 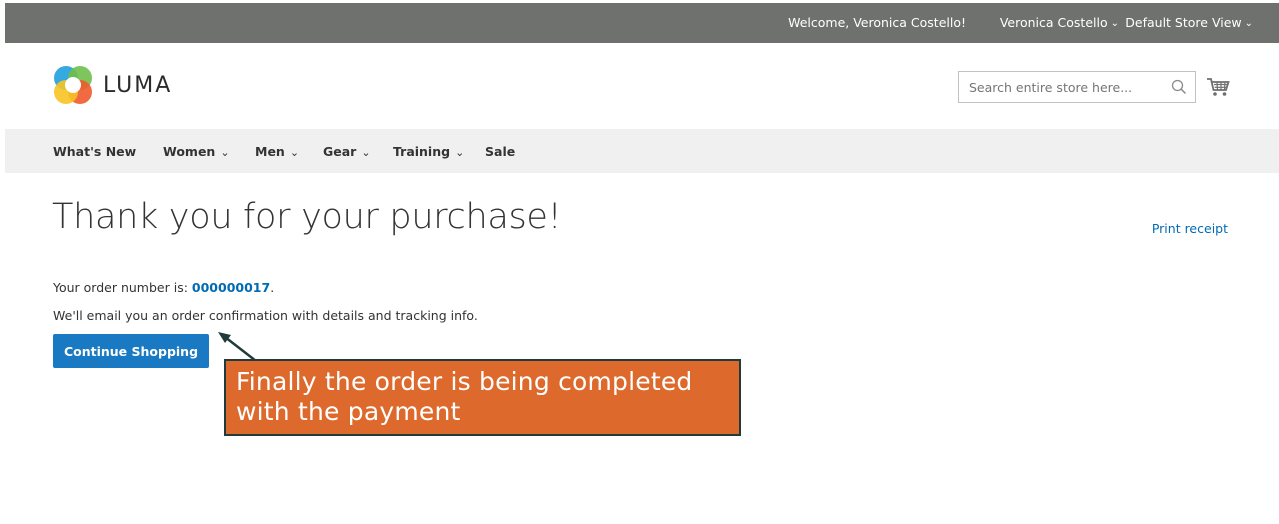 I want to click on nav-item-men: Men ⌄, so click(x=277, y=151).